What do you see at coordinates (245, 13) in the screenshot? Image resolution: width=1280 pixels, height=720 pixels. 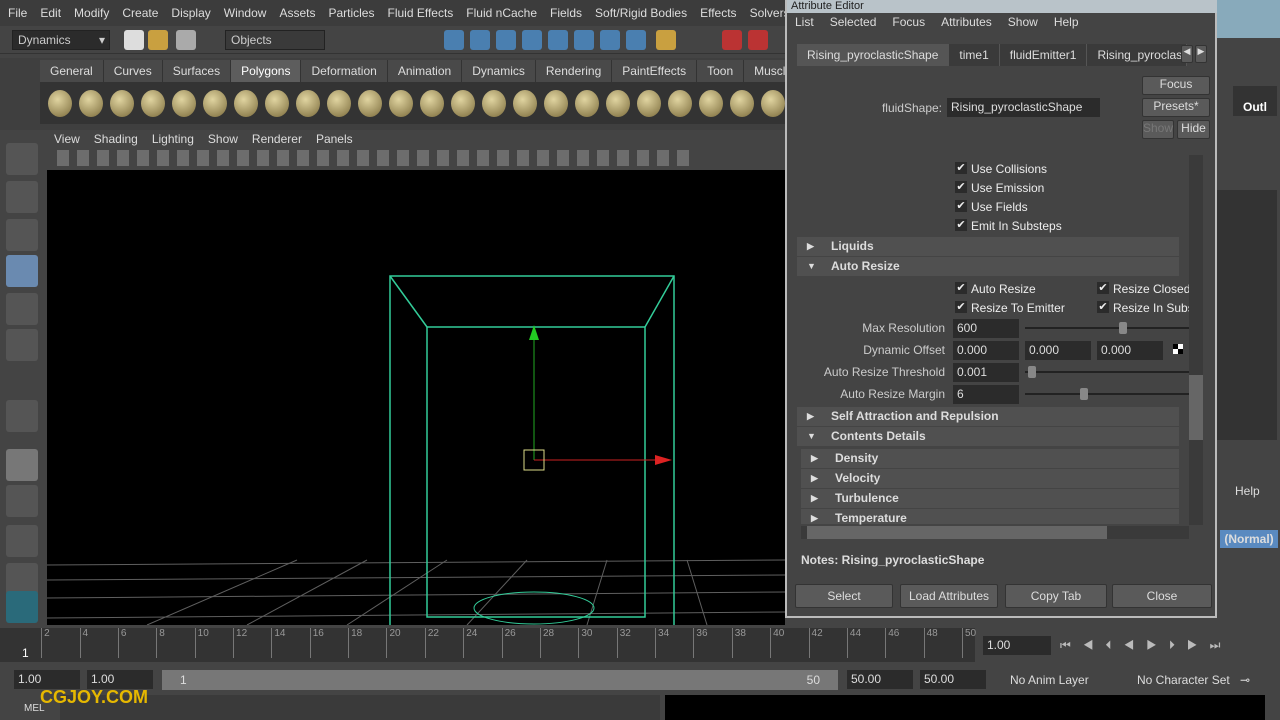 I see `menu-window: Window` at bounding box center [245, 13].